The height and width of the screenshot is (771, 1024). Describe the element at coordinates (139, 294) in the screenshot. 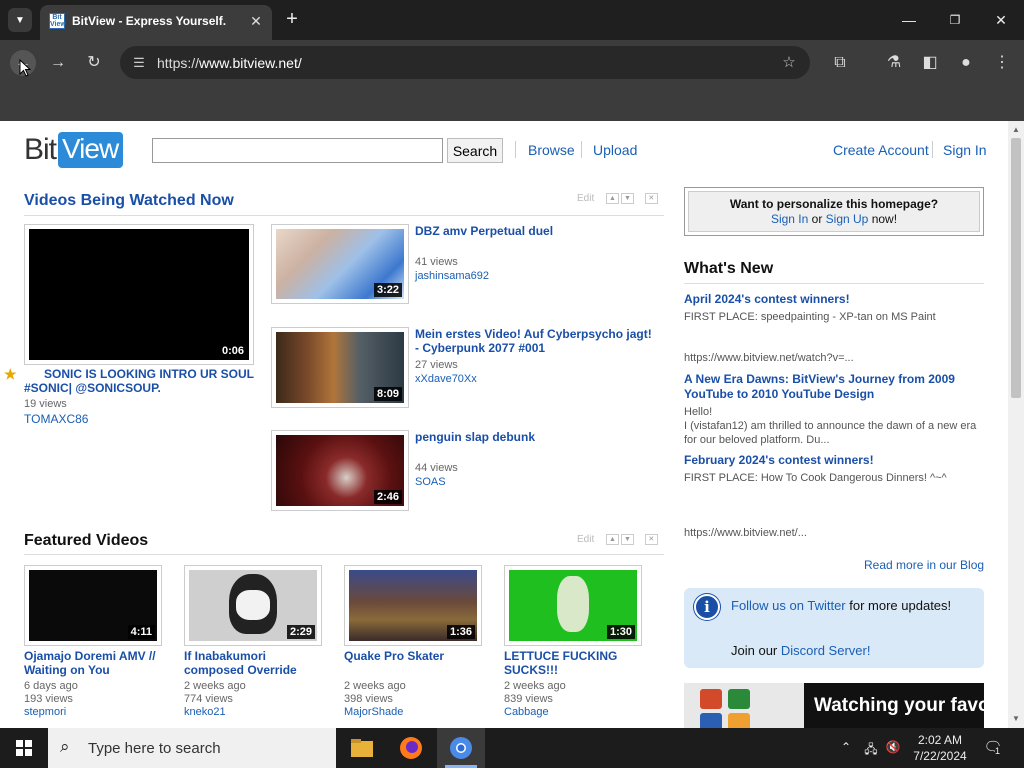

I see `main-video-thumbnail: 0:06` at that location.